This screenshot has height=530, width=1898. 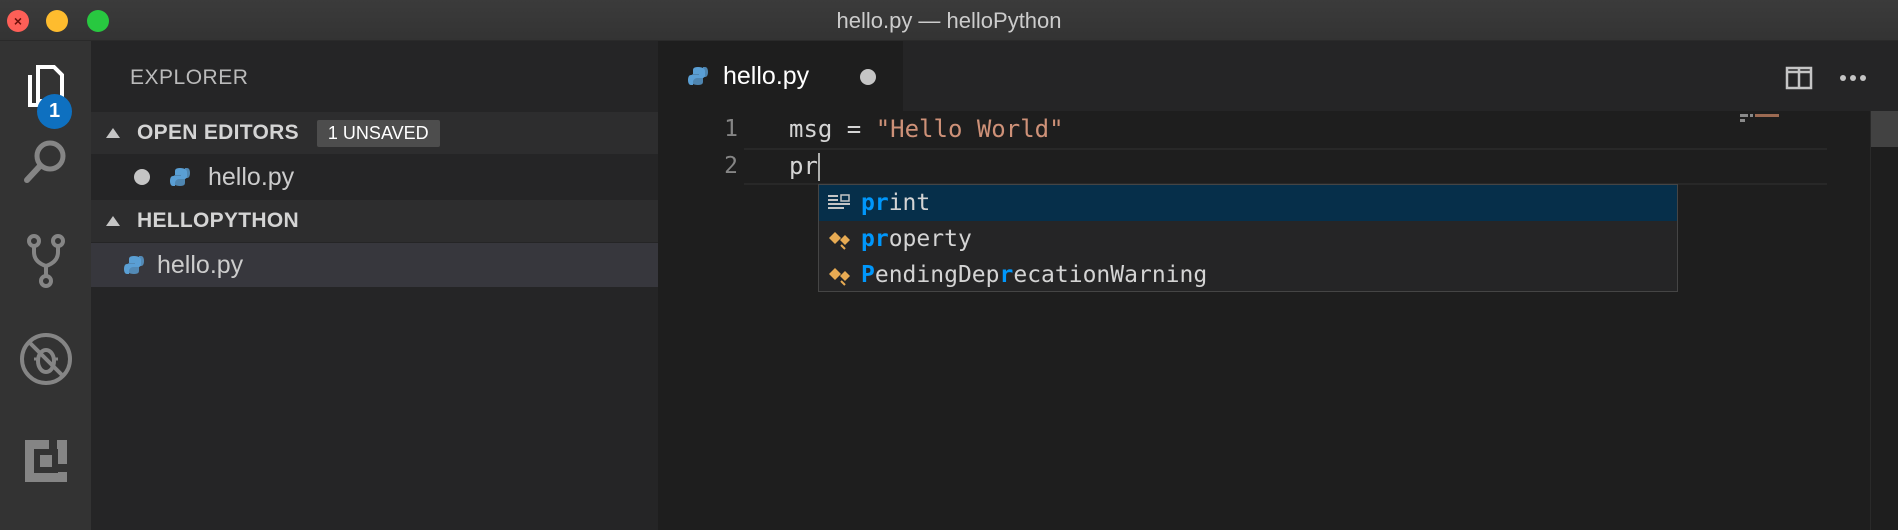 I want to click on activity-debug, so click(x=45, y=359).